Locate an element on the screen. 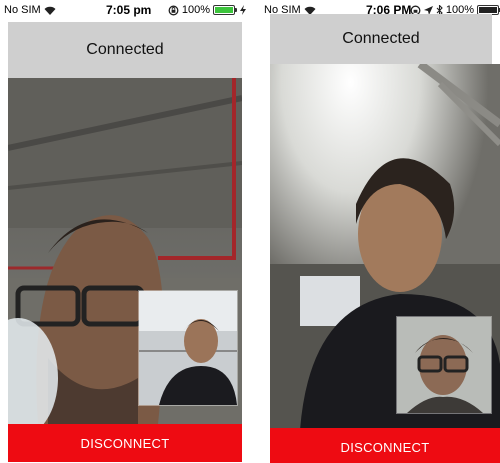 This screenshot has height=463, width=500. rotation-lock-icon is located at coordinates (173, 10).